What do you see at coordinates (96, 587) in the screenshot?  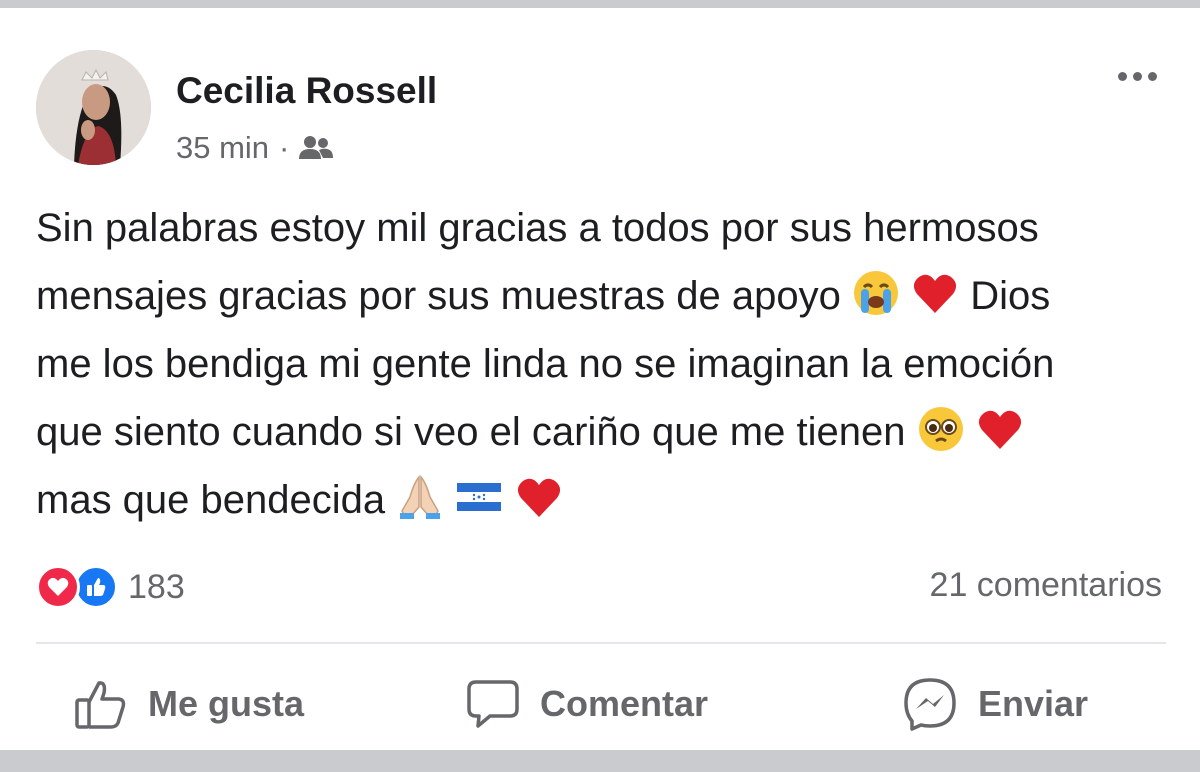 I see `like-reaction-icon` at bounding box center [96, 587].